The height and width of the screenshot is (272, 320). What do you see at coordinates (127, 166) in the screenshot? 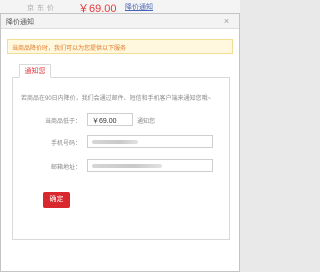
I see `email-blurred-value` at bounding box center [127, 166].